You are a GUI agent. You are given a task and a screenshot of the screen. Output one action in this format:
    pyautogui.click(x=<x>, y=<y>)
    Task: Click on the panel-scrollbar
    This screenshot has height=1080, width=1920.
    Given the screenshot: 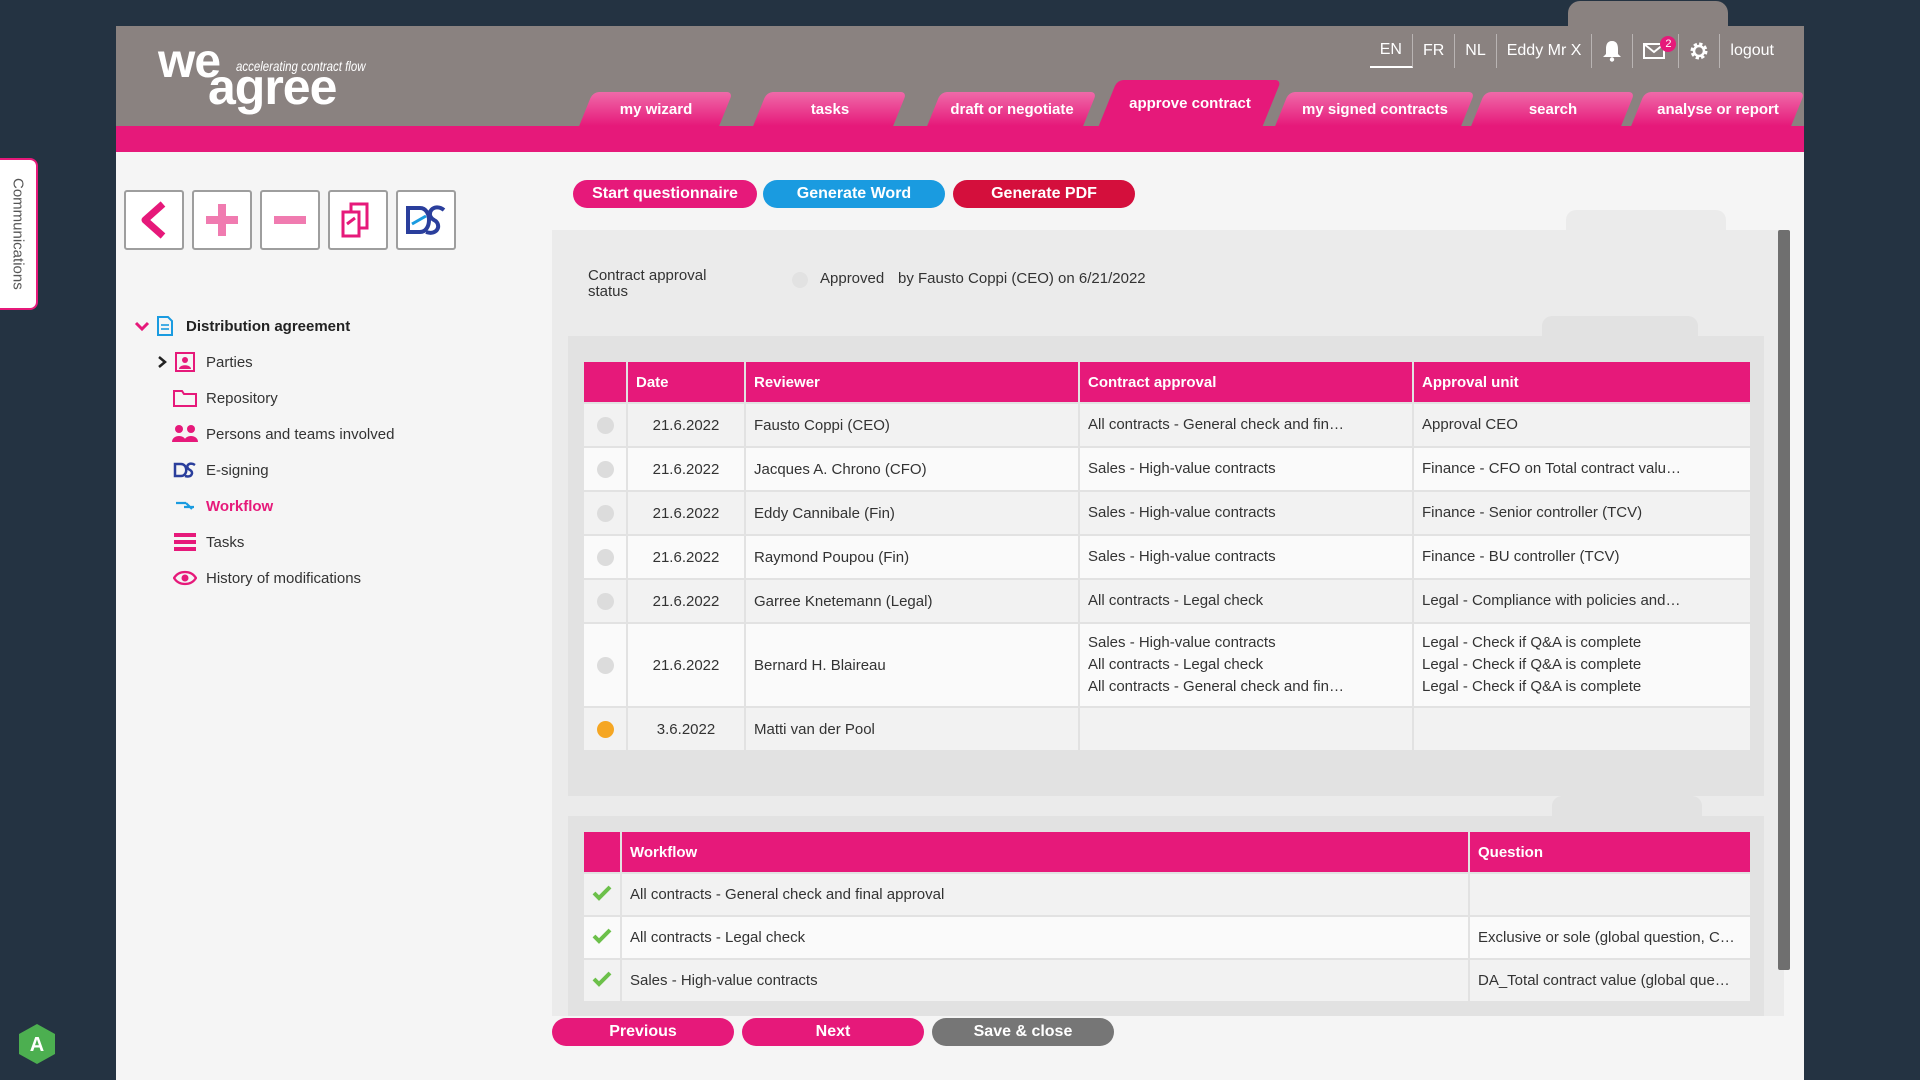 What is the action you would take?
    pyautogui.click(x=1784, y=600)
    